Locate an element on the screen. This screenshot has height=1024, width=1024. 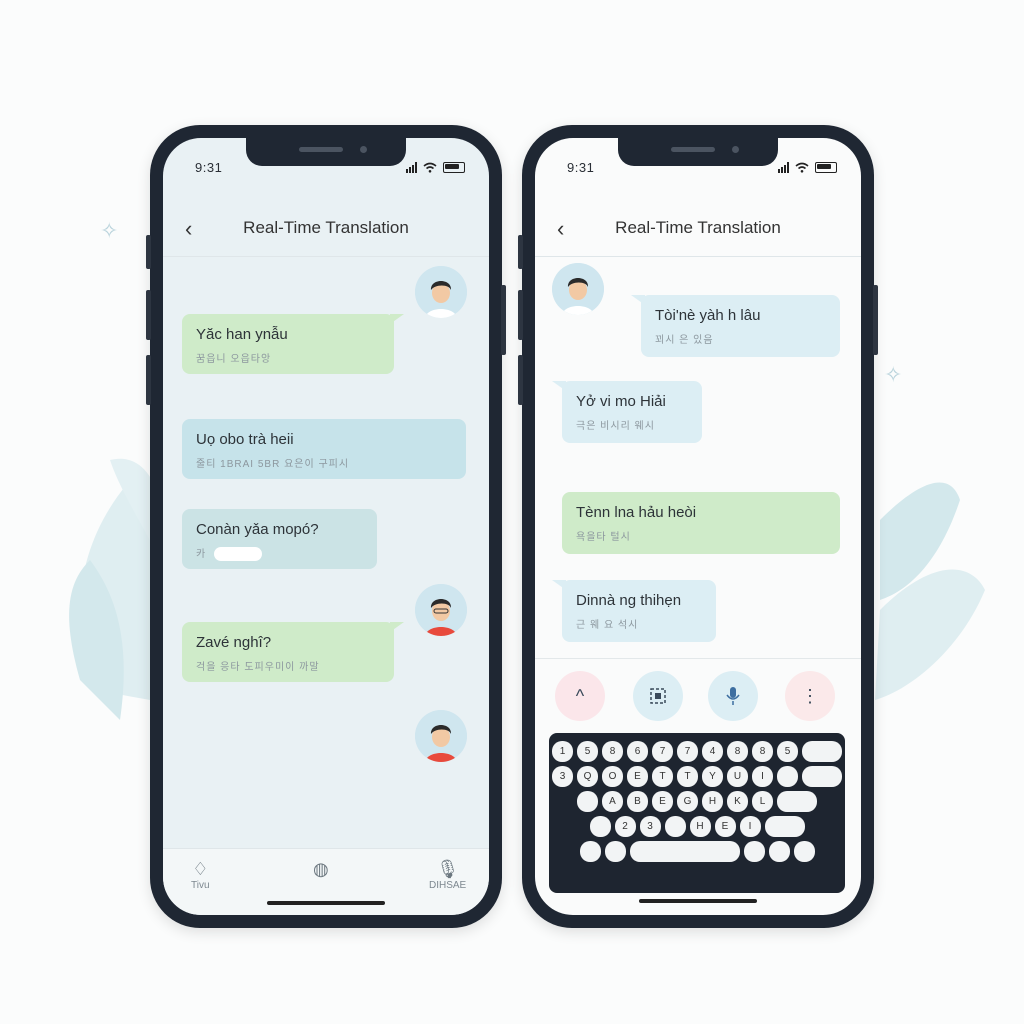
message-bubble: Conàn yǎa mopó? 카 is located at coordinates (279, 539).